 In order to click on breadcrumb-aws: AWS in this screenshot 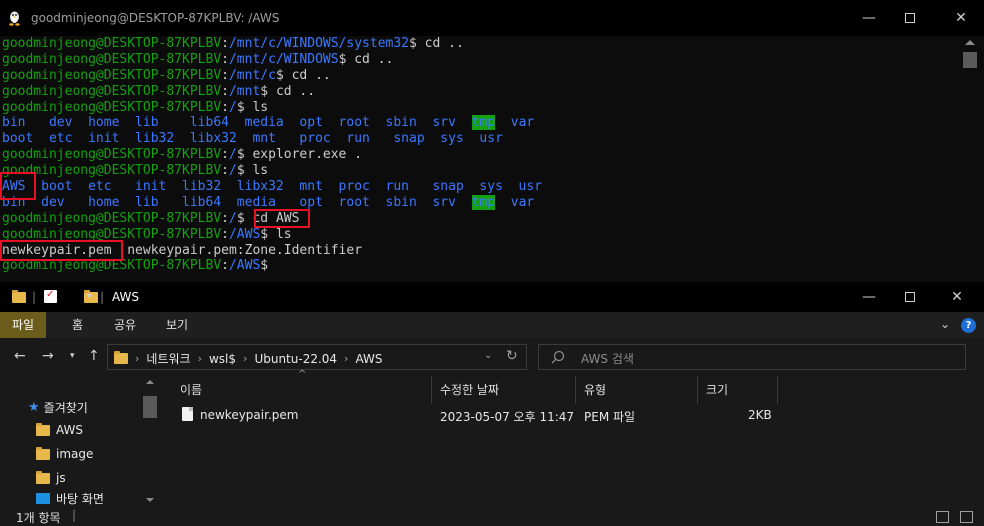, I will do `click(368, 359)`.